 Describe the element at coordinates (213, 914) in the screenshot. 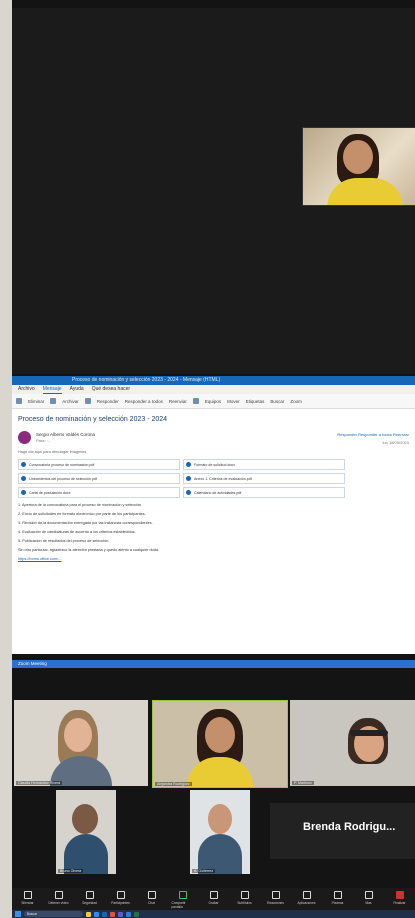

I see `windows-taskbar: Buscar` at that location.